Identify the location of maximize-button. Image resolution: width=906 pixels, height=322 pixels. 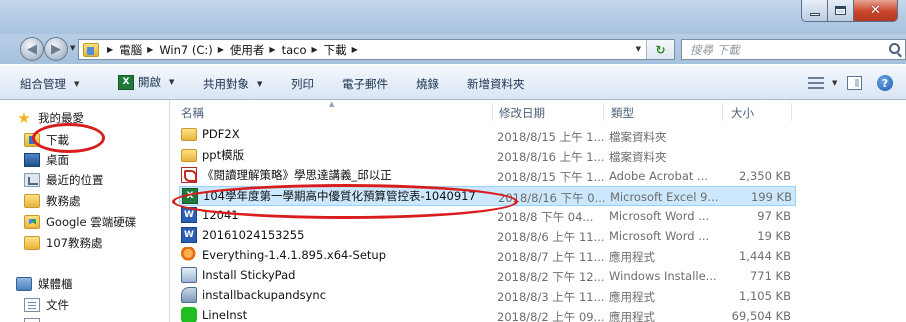
(841, 11).